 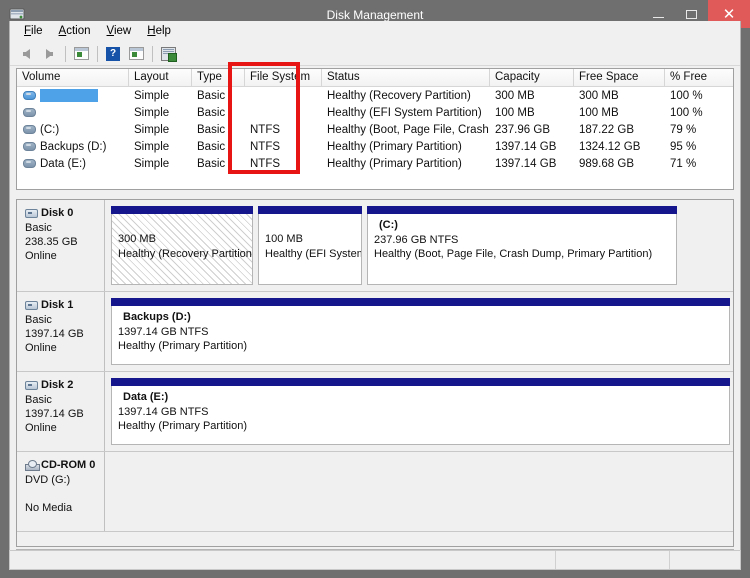 What do you see at coordinates (73, 77) in the screenshot?
I see `column-header-volume: Volume` at bounding box center [73, 77].